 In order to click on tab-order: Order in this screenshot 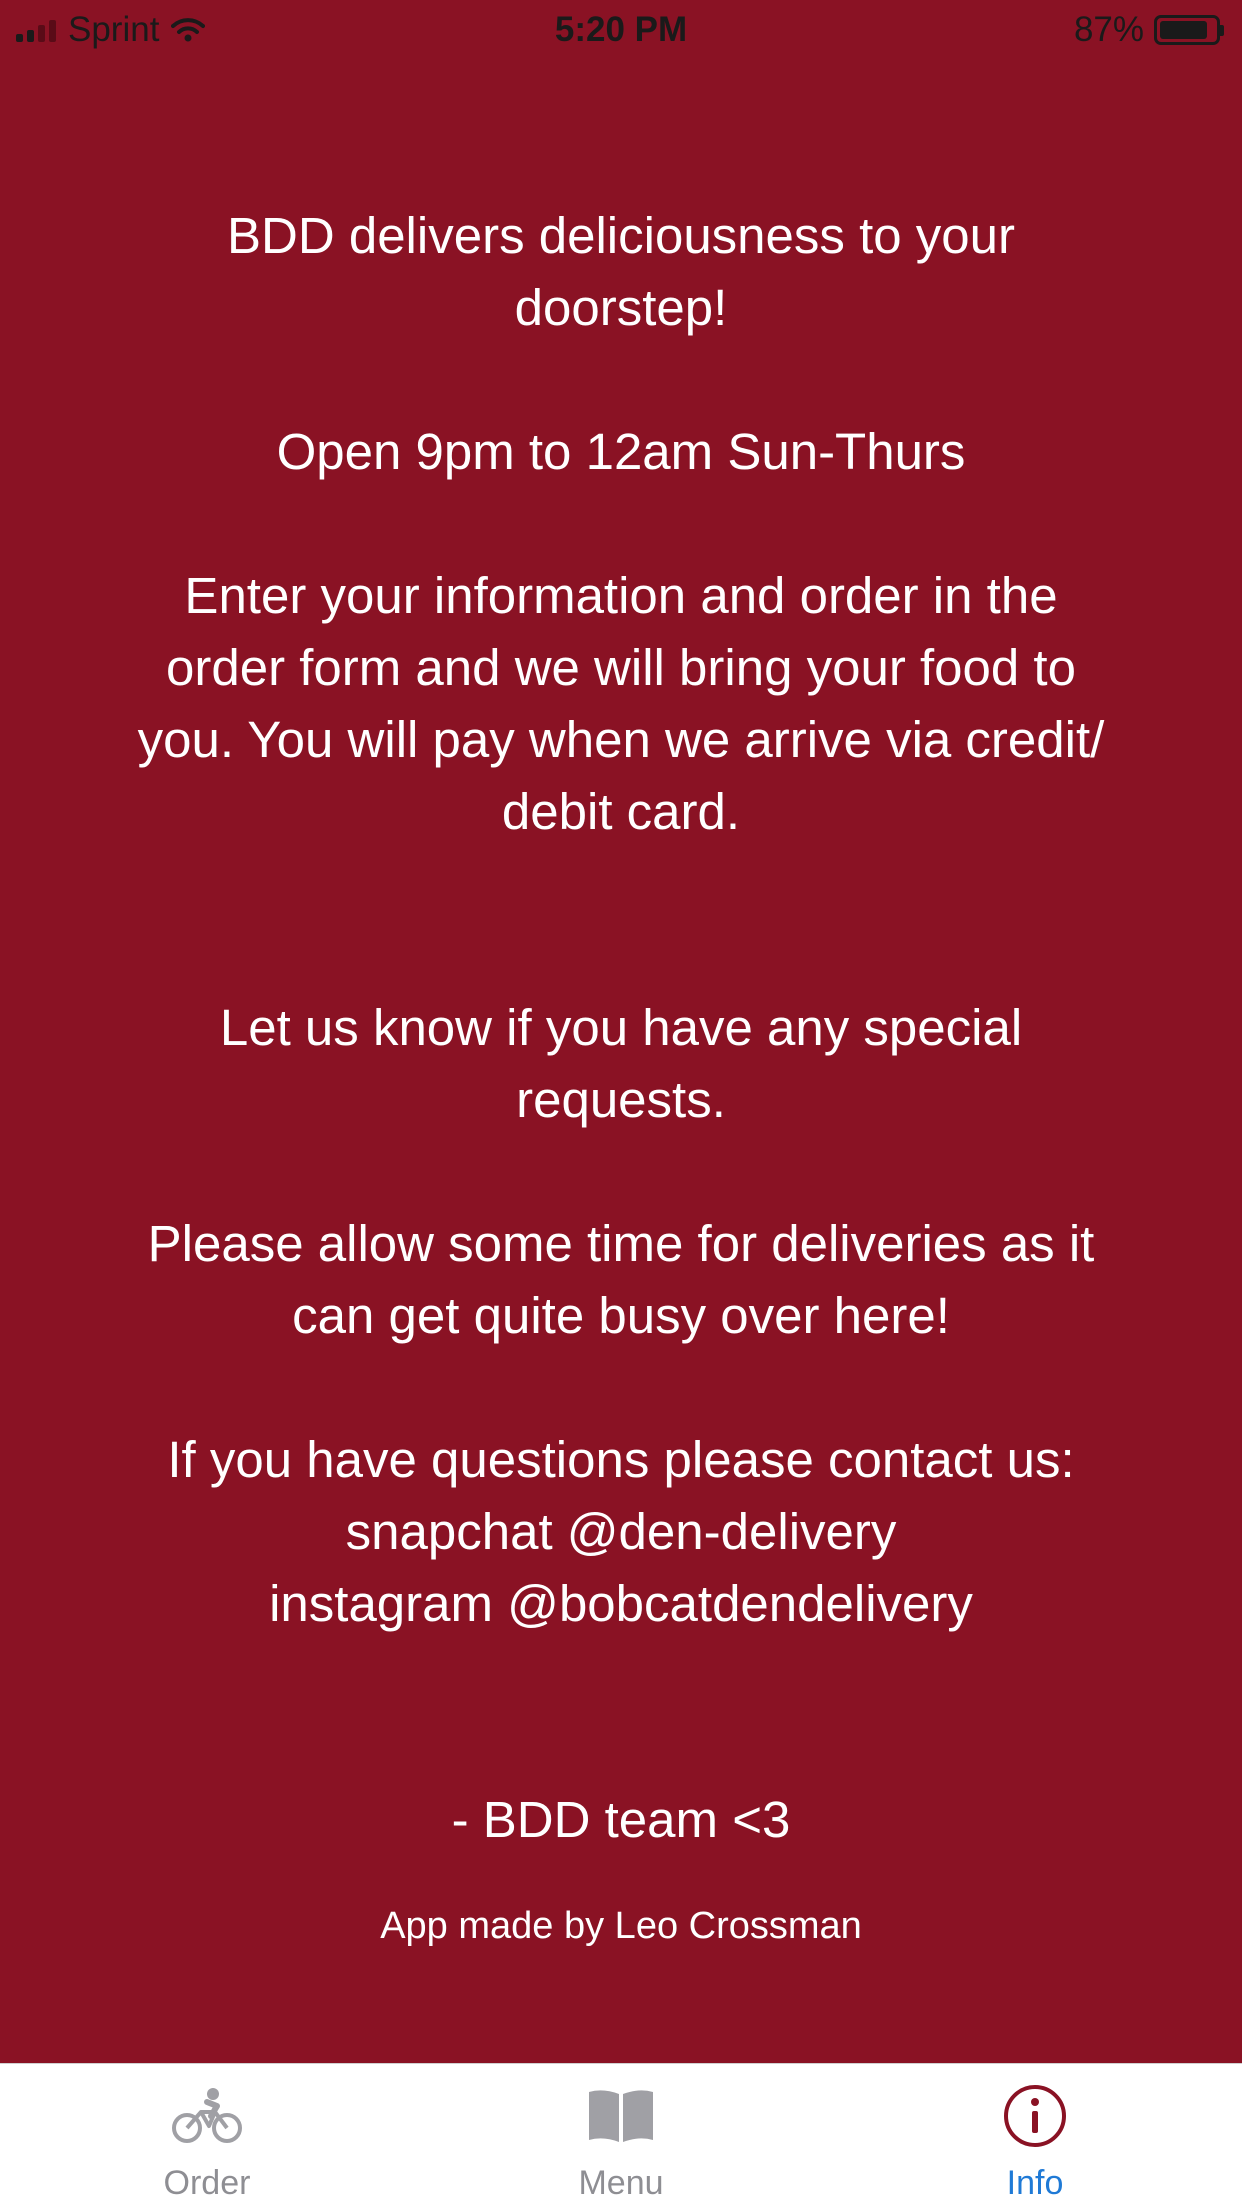, I will do `click(207, 2136)`.